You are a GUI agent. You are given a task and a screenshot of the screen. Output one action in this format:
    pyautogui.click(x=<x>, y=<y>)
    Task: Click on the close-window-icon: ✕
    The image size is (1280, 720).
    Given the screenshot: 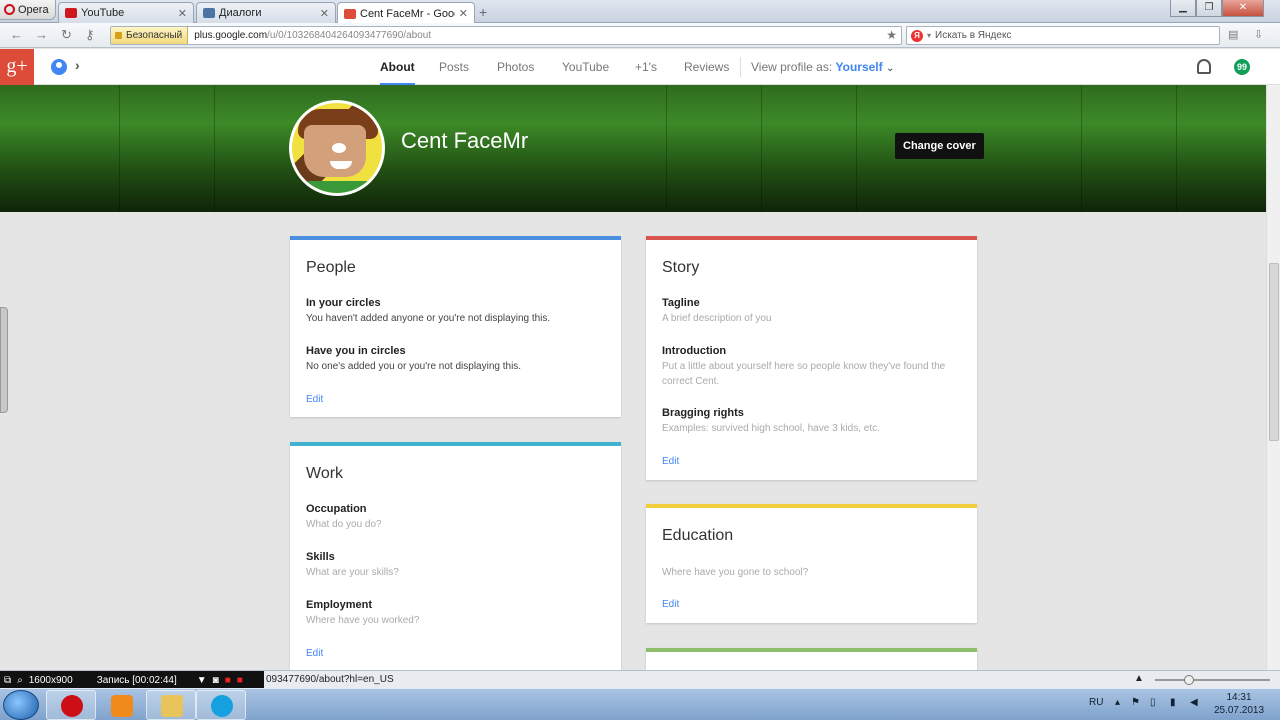 What is the action you would take?
    pyautogui.click(x=1243, y=8)
    